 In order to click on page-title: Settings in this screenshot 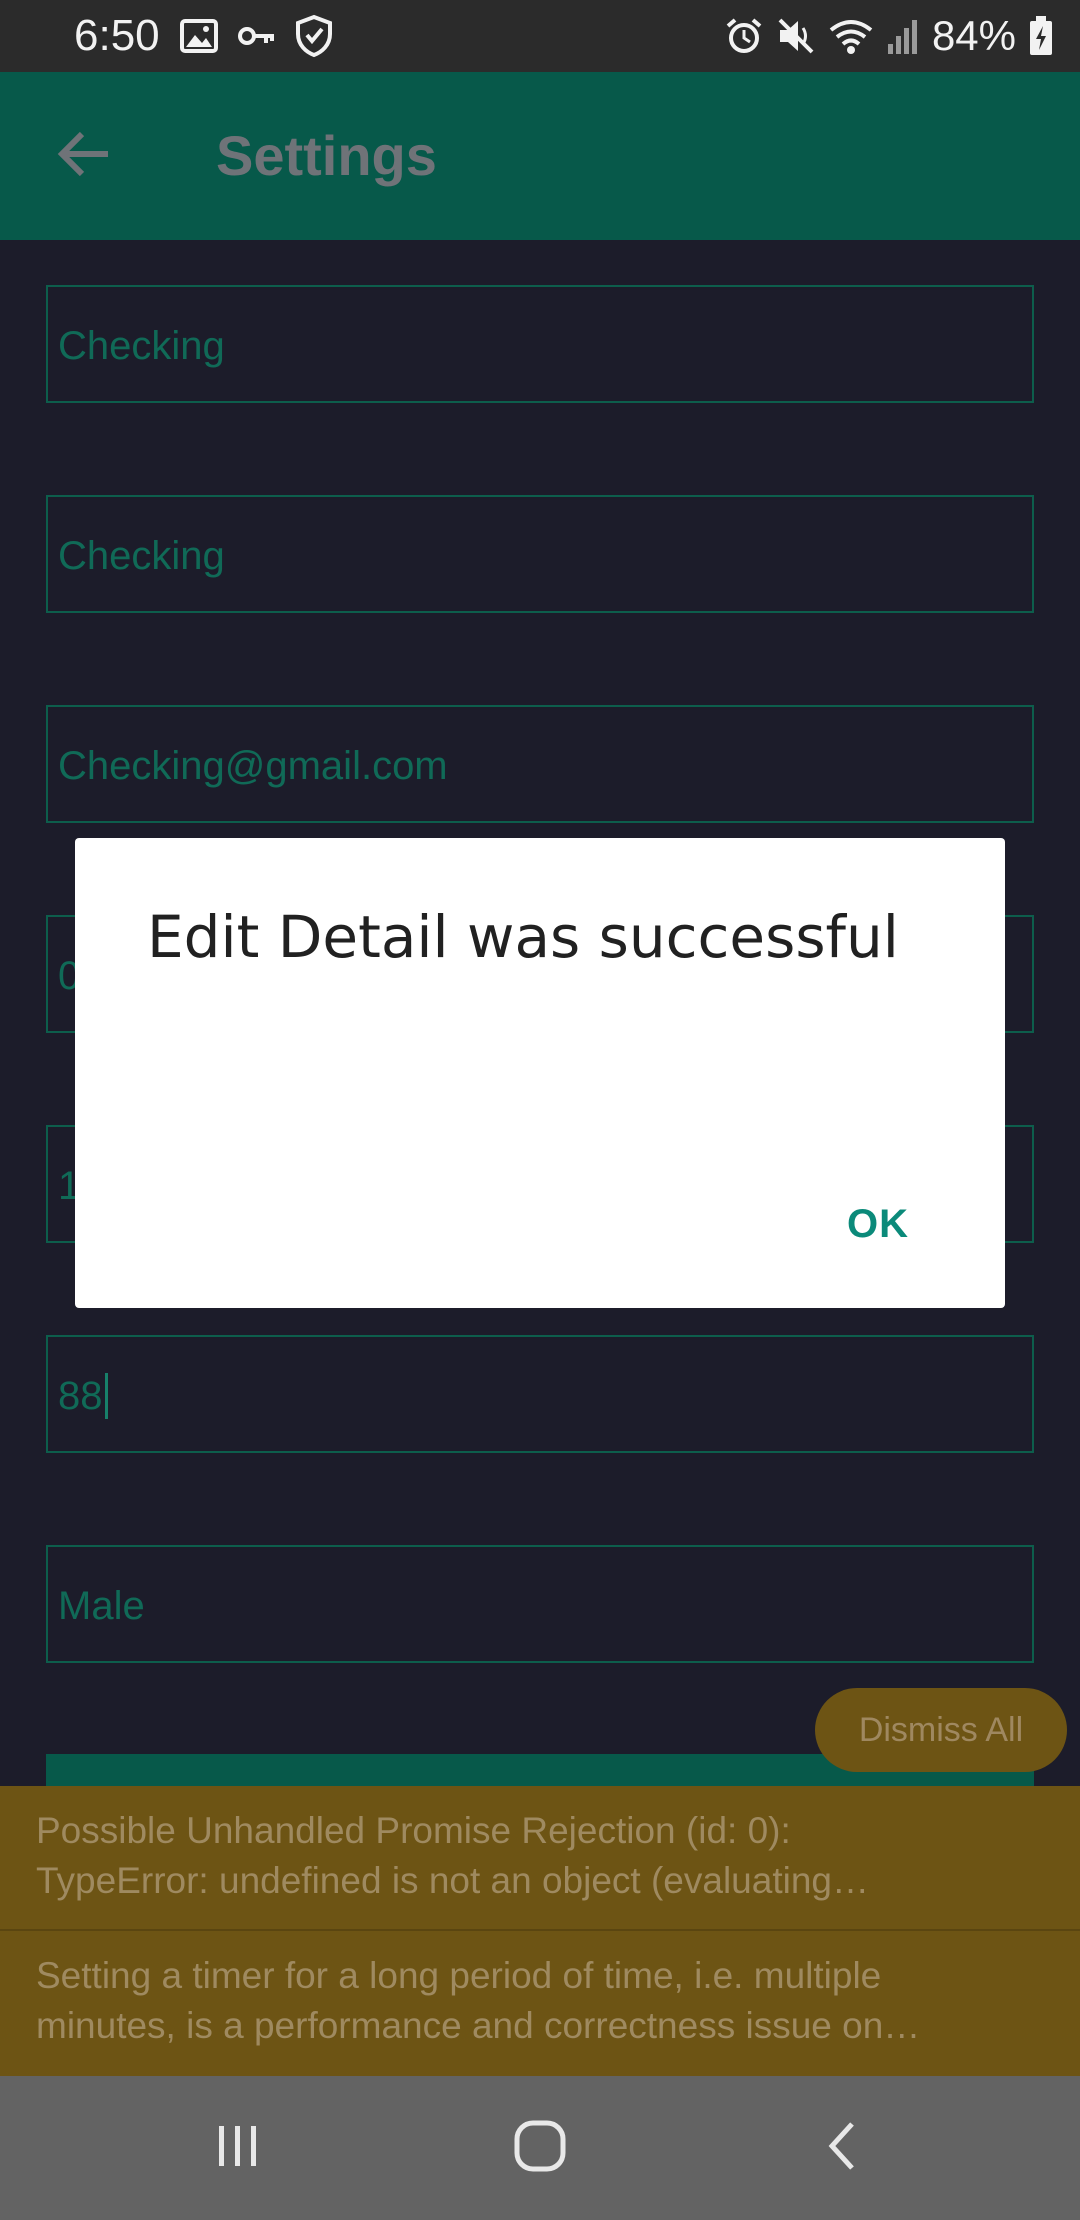, I will do `click(326, 155)`.